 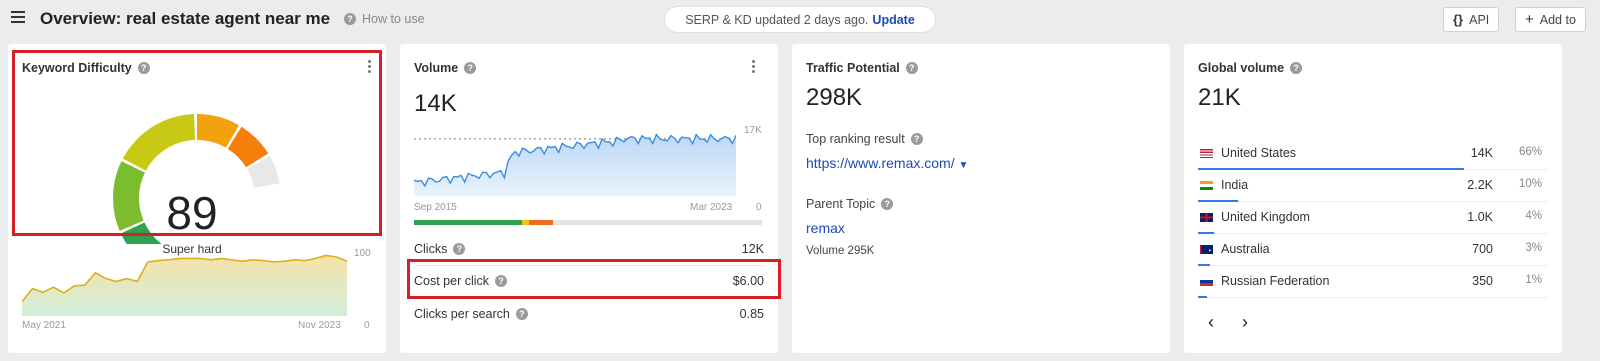 What do you see at coordinates (834, 97) in the screenshot?
I see `traffic-value: 298K` at bounding box center [834, 97].